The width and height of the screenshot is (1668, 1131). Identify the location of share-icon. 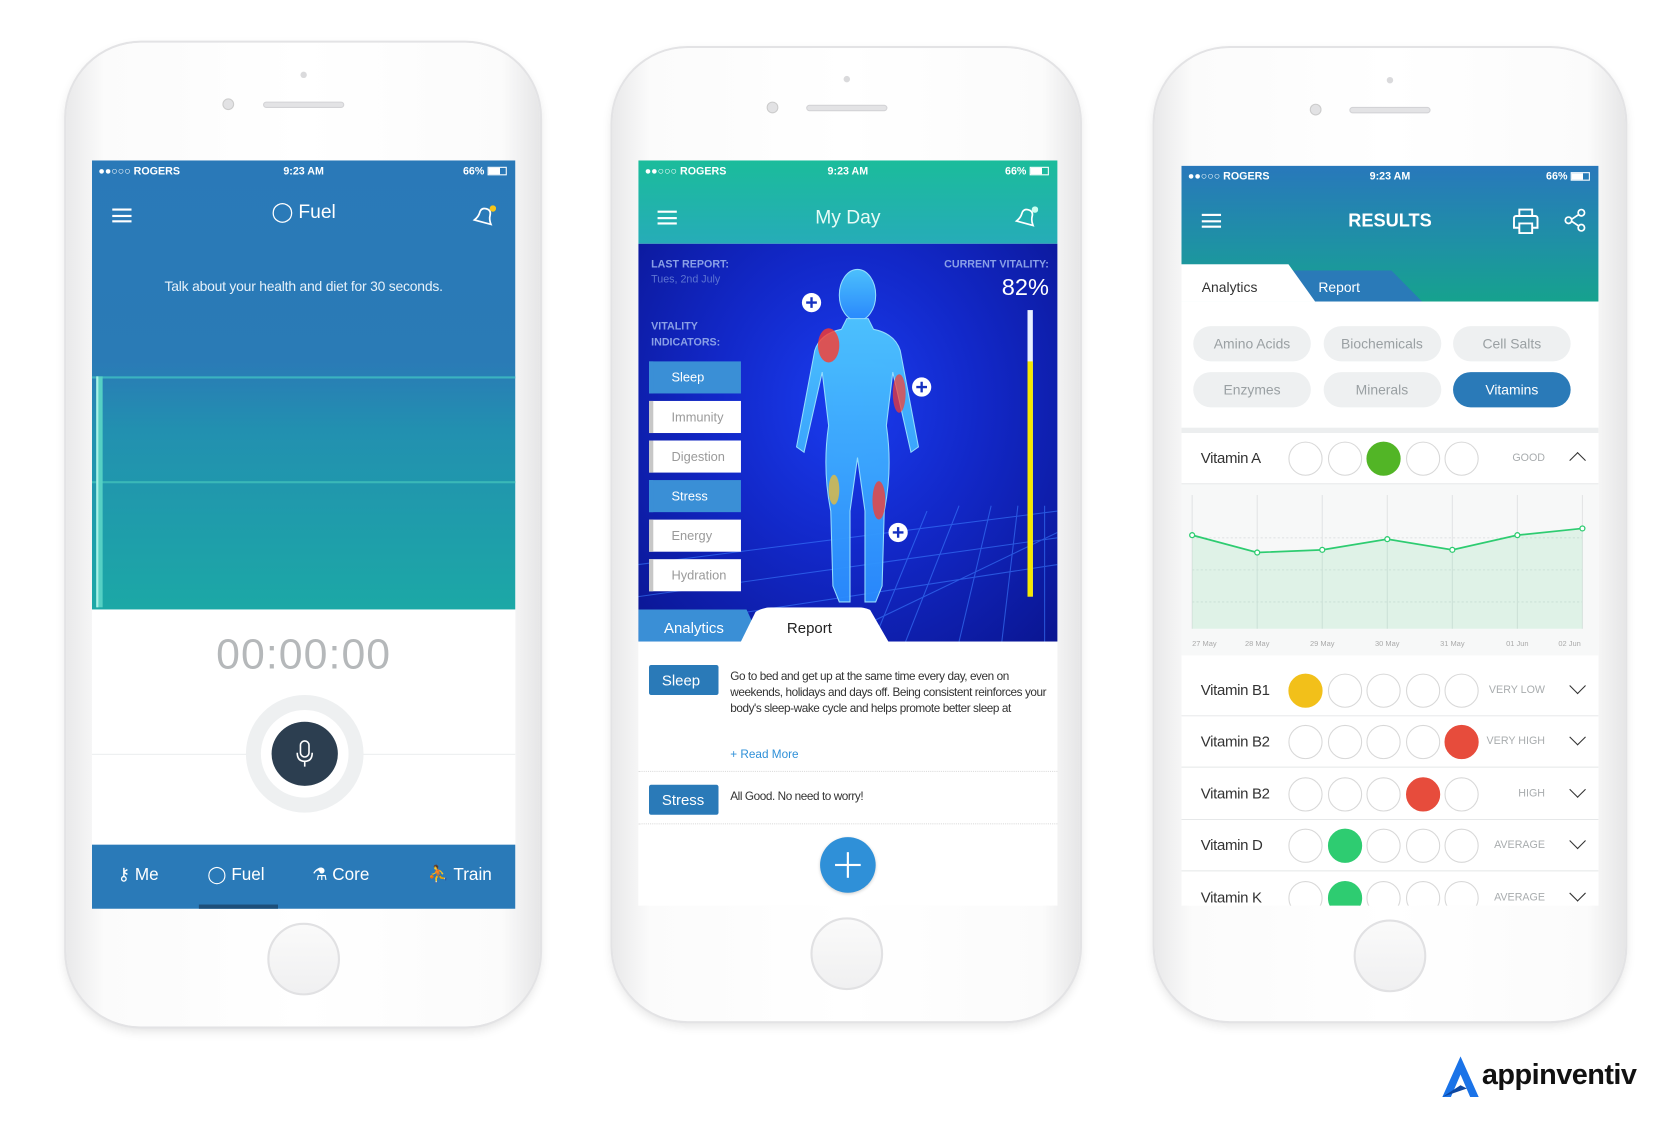
(1576, 220).